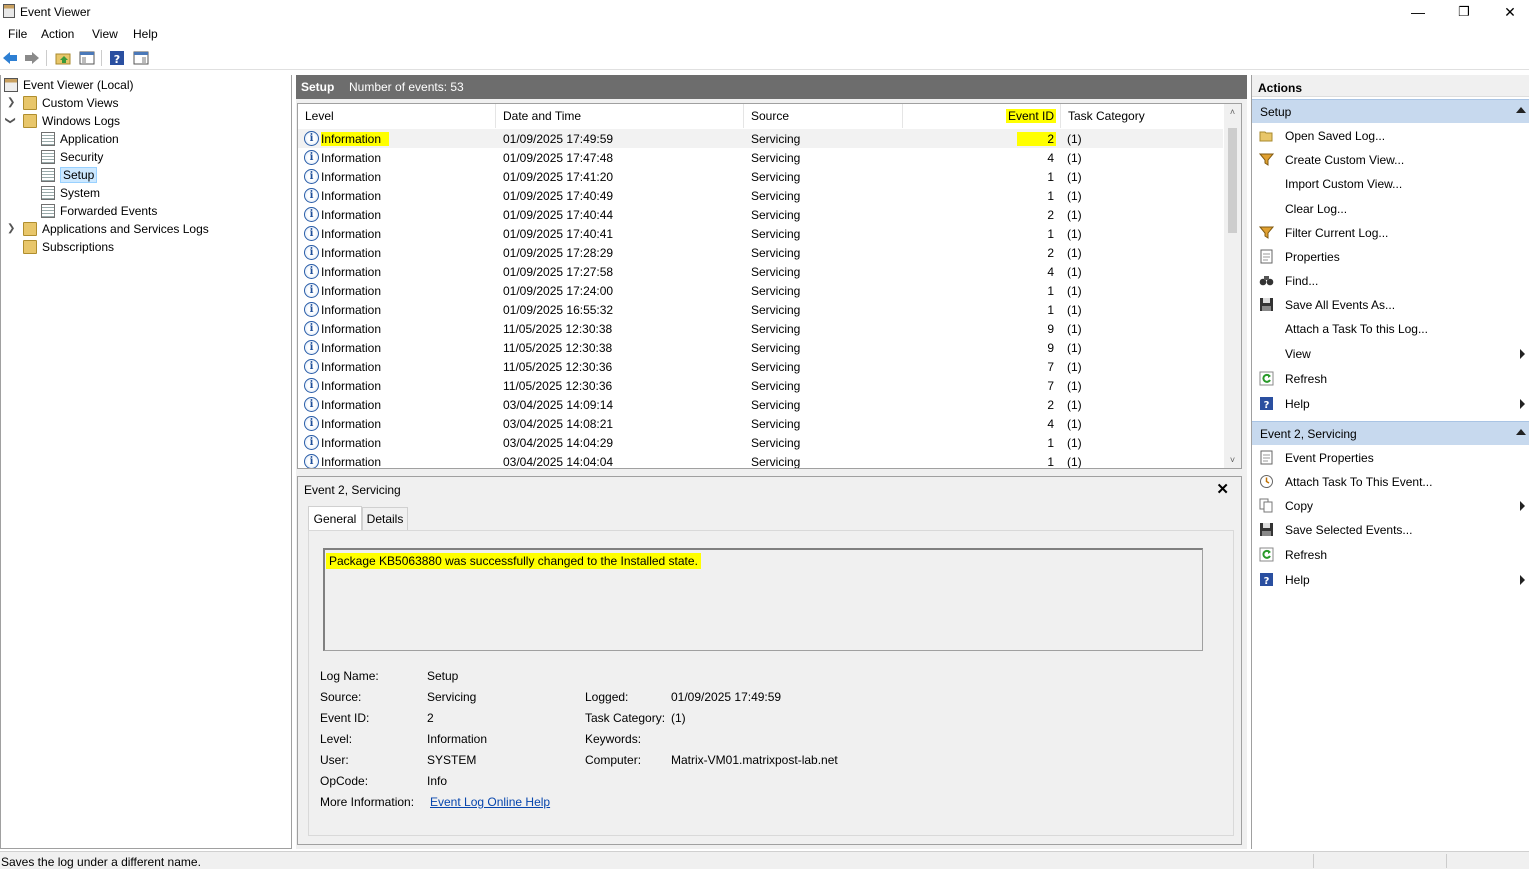 The width and height of the screenshot is (1529, 869). Describe the element at coordinates (1390, 257) in the screenshot. I see `action-properties: Properties` at that location.